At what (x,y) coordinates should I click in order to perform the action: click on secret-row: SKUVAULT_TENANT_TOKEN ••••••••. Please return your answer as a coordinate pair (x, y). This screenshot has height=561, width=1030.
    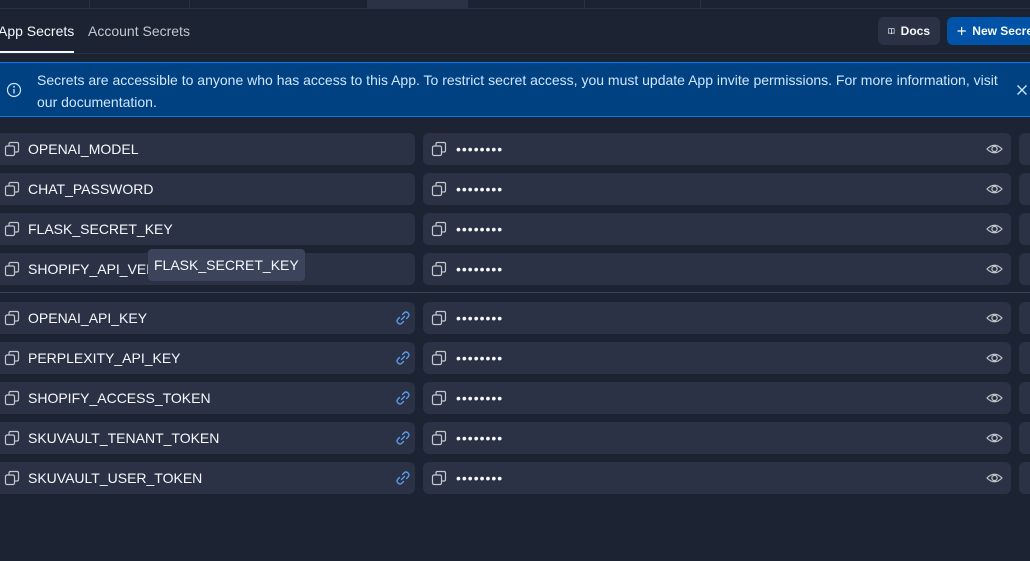
    Looking at the image, I should click on (515, 438).